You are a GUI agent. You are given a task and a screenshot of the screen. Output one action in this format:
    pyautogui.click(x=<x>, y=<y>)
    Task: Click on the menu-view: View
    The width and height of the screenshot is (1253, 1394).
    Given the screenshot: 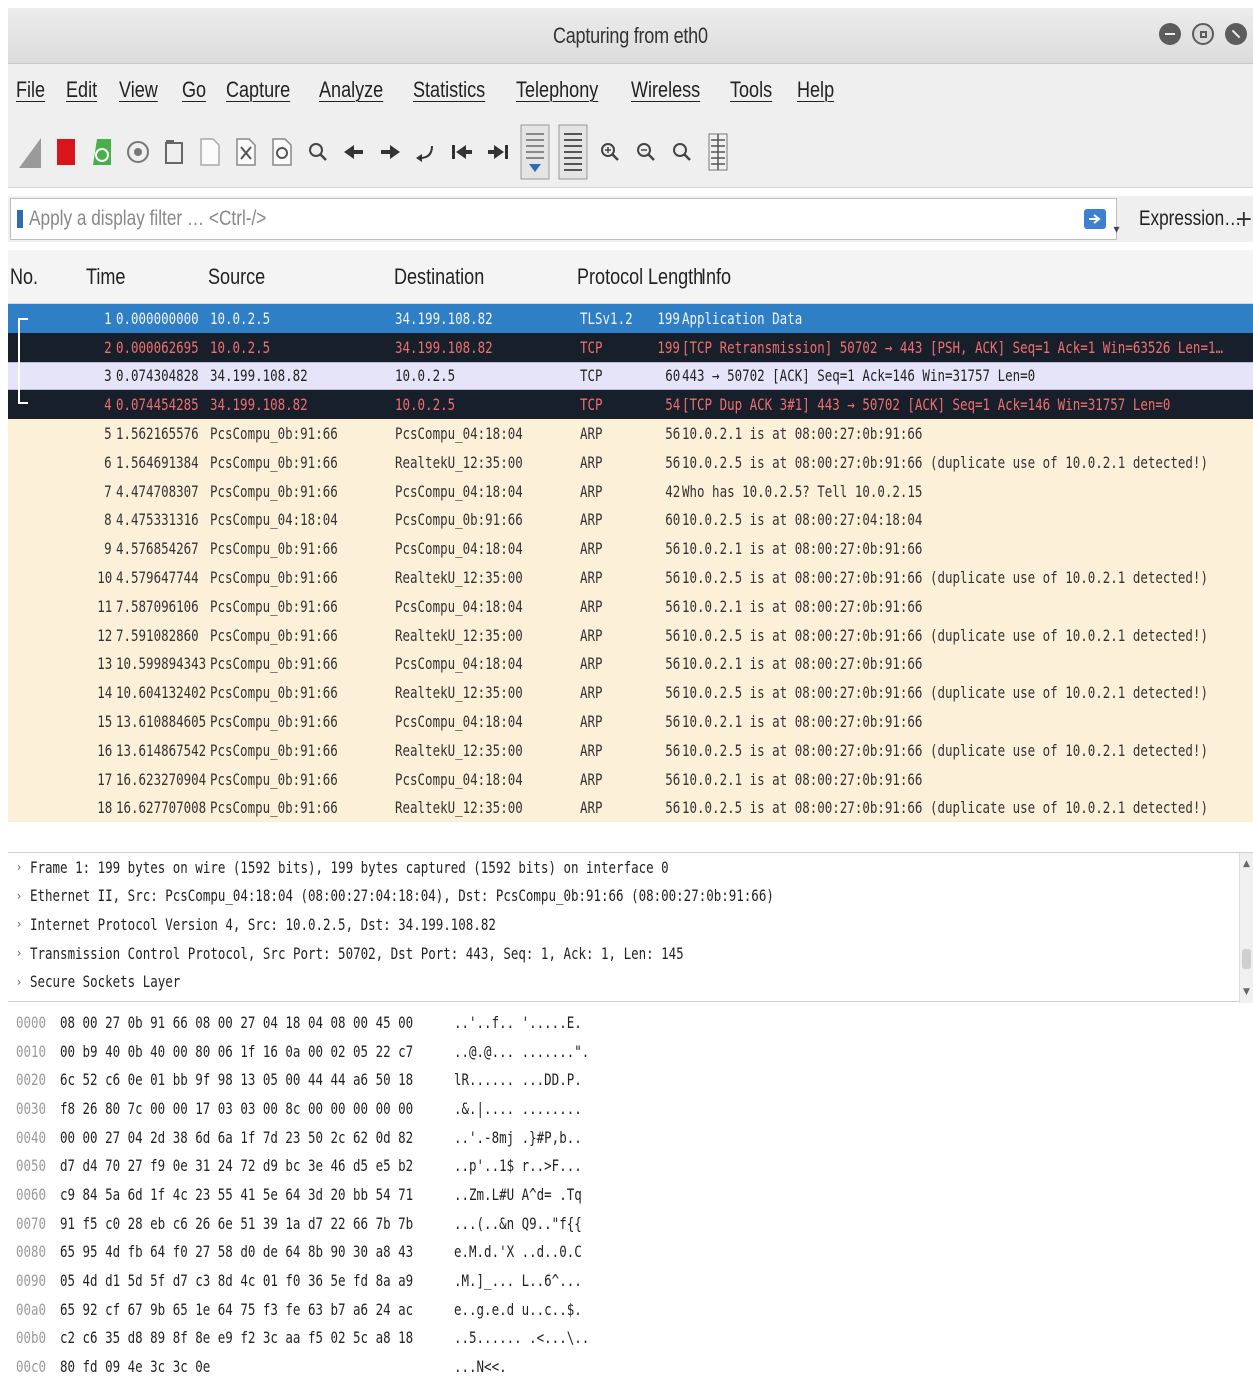 What is the action you would take?
    pyautogui.click(x=138, y=90)
    